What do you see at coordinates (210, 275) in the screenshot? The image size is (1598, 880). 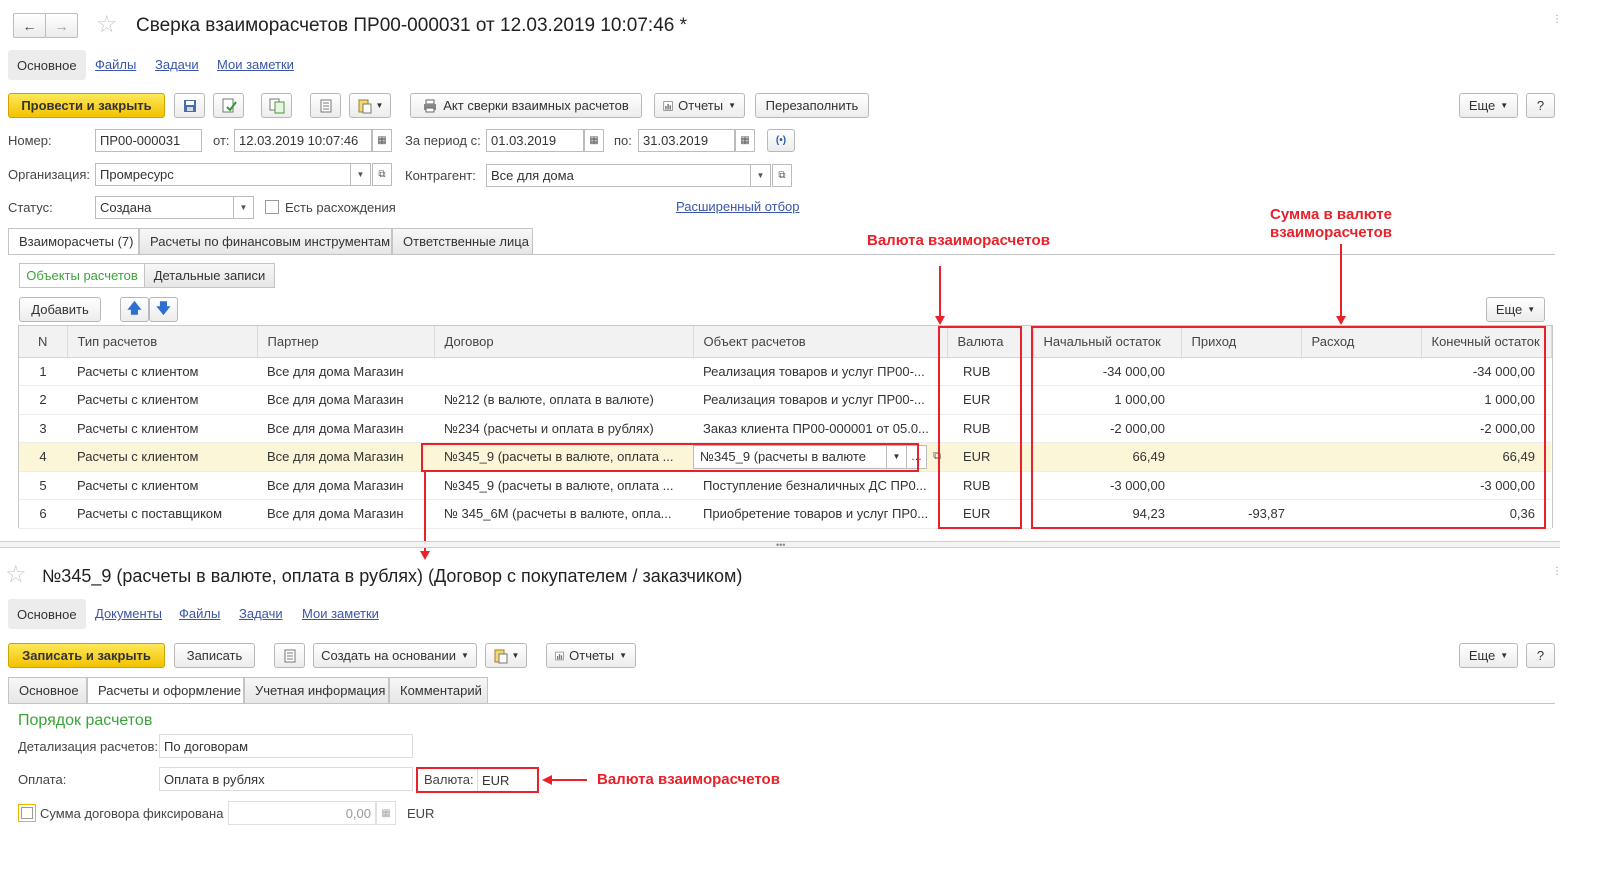 I see `subtab-detail-records: Детальные записи` at bounding box center [210, 275].